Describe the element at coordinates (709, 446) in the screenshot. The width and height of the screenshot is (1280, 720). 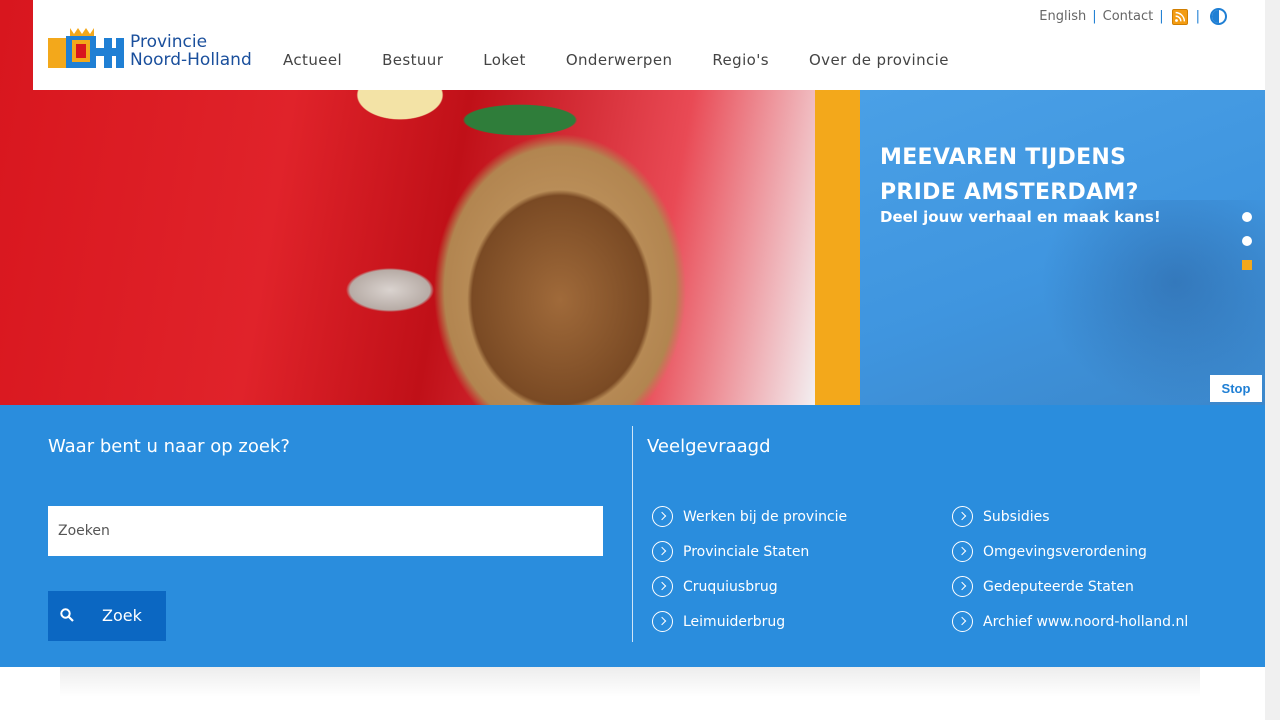
I see `faq-heading: Veelgevraagd` at that location.